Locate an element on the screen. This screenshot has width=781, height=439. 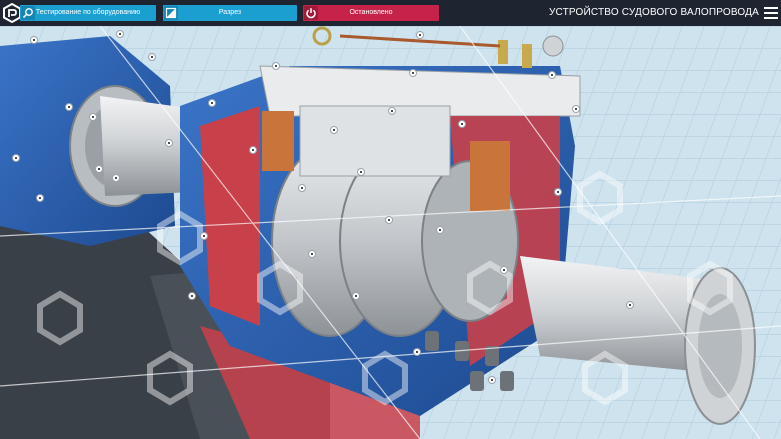
app-logo-icon is located at coordinates (12, 13).